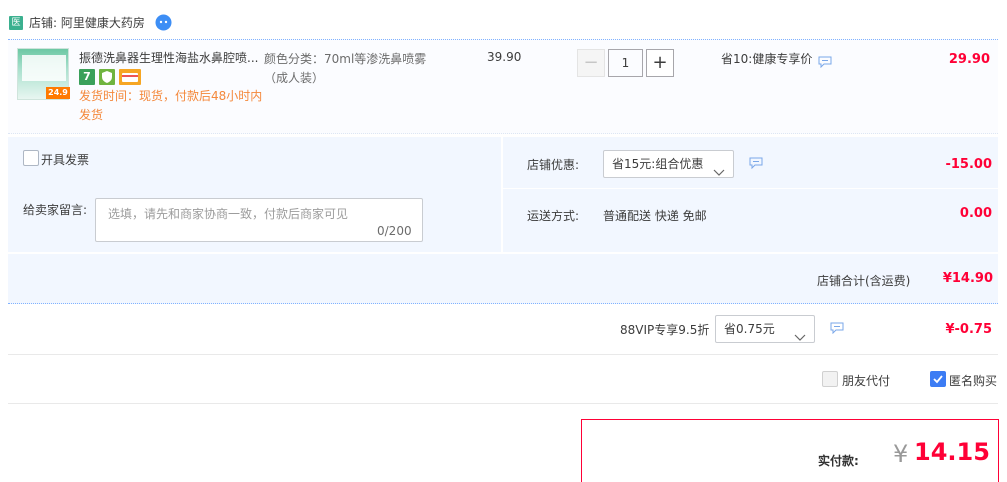 This screenshot has height=482, width=1007. What do you see at coordinates (502, 194) in the screenshot?
I see `panel-divider` at bounding box center [502, 194].